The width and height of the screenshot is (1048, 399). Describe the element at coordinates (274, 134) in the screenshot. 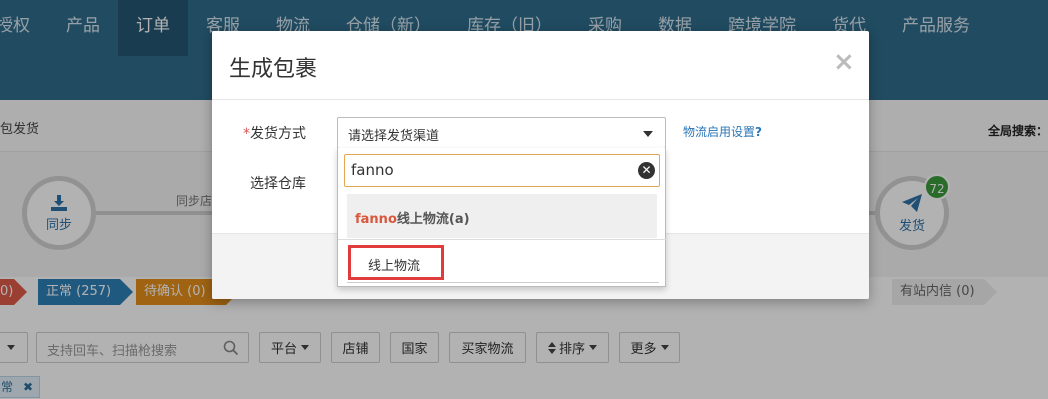

I see `ship-method-label: *发货方式` at that location.